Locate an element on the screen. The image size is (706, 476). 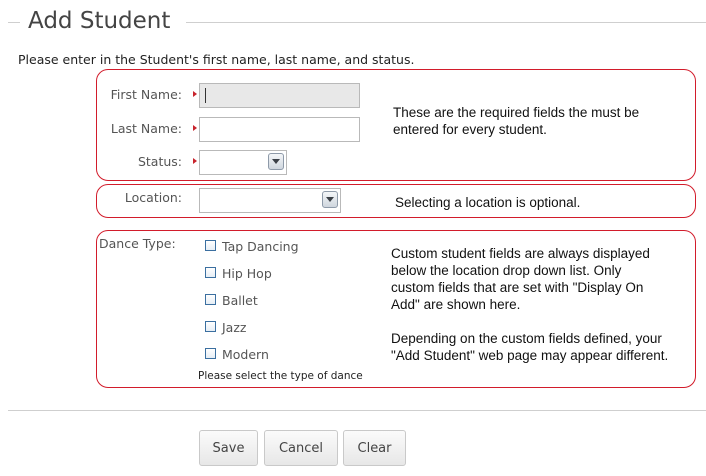
location-label: Location: is located at coordinates (153, 197).